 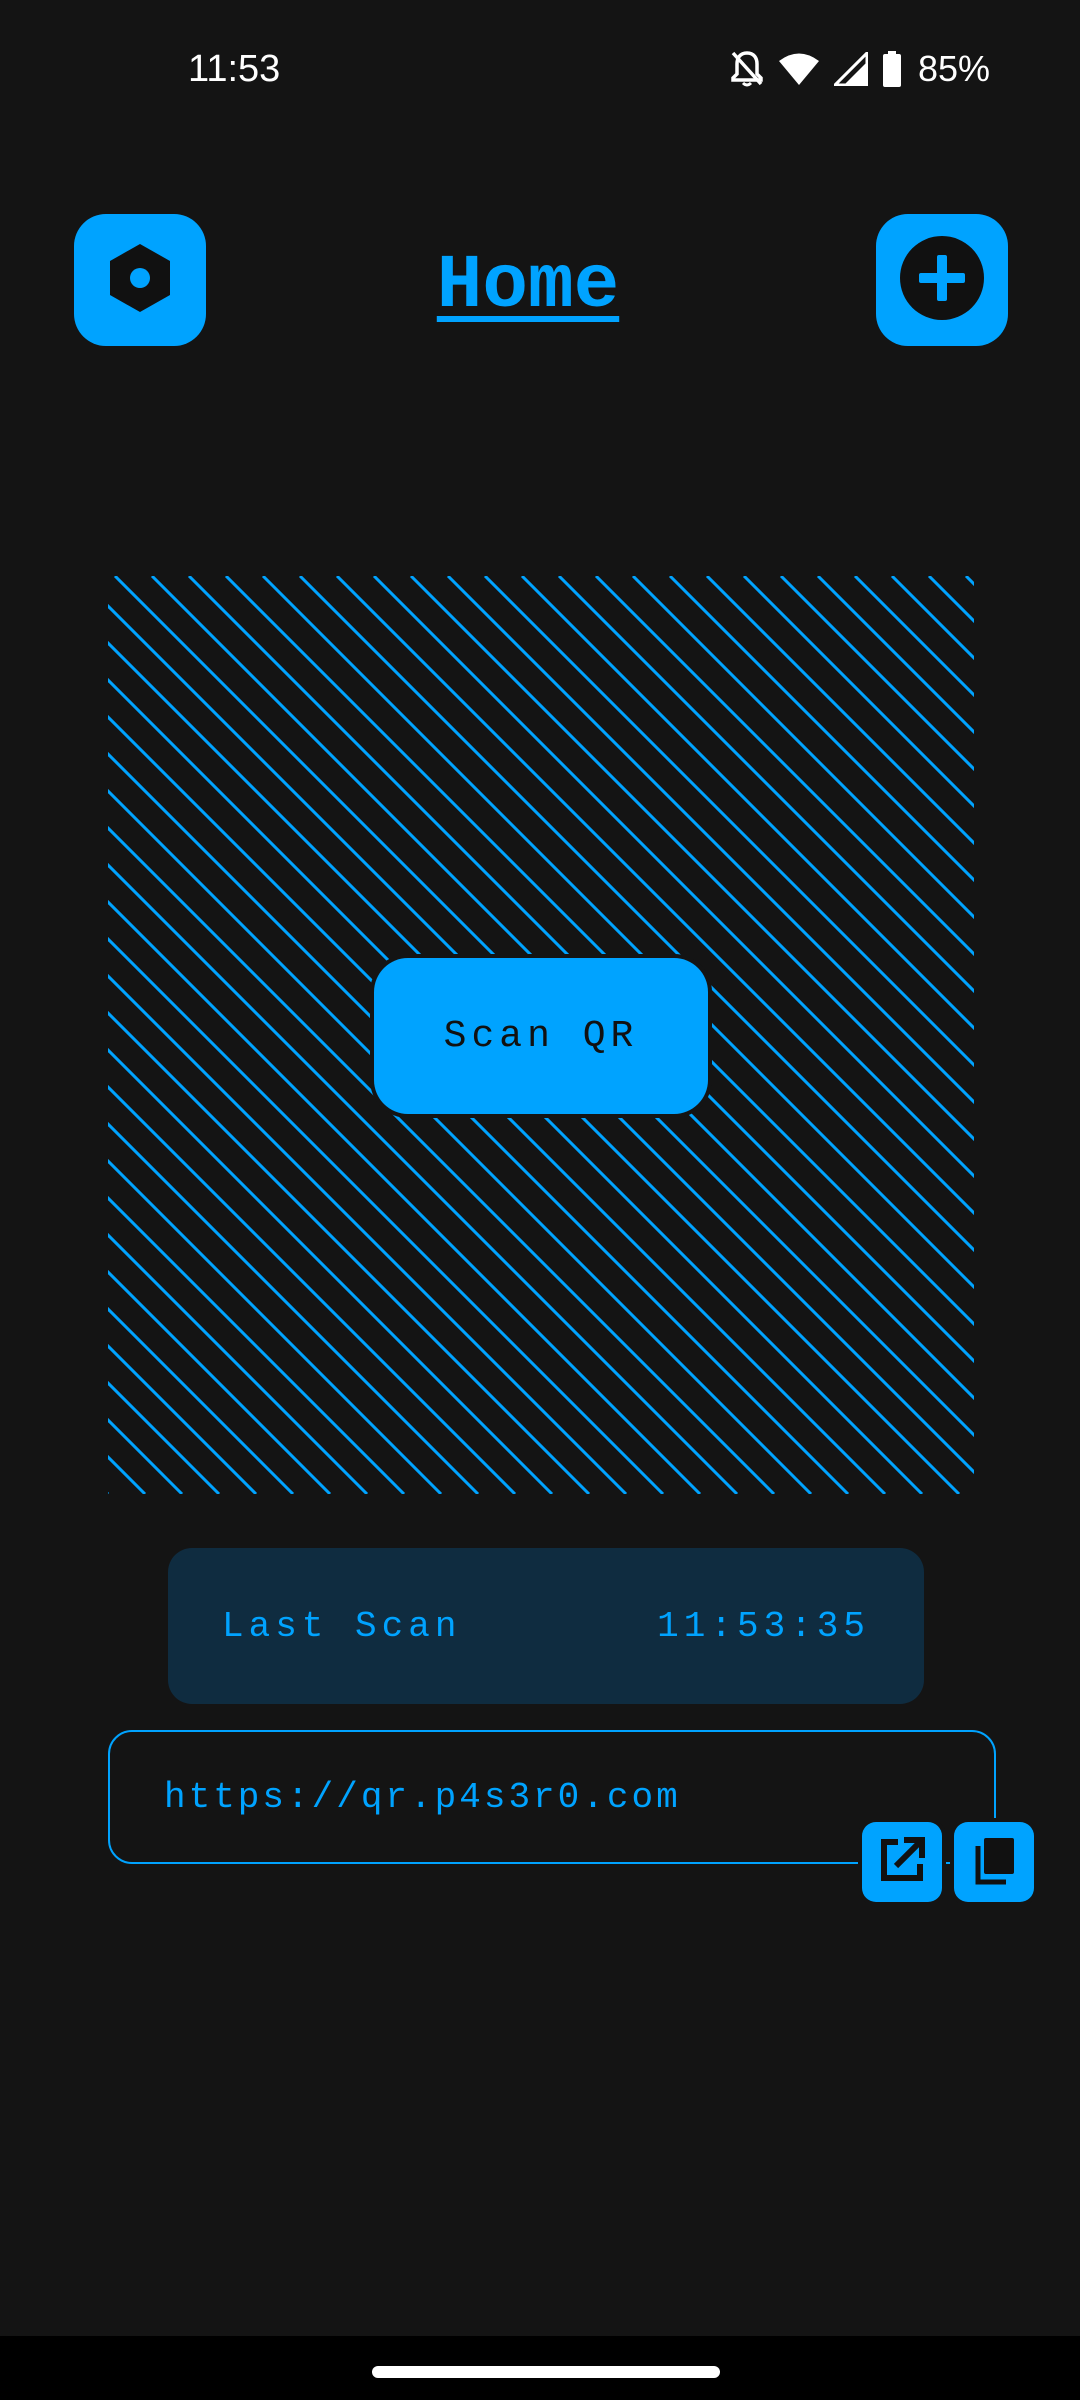 What do you see at coordinates (763, 1626) in the screenshot?
I see `last-scan-time: 11:53:35` at bounding box center [763, 1626].